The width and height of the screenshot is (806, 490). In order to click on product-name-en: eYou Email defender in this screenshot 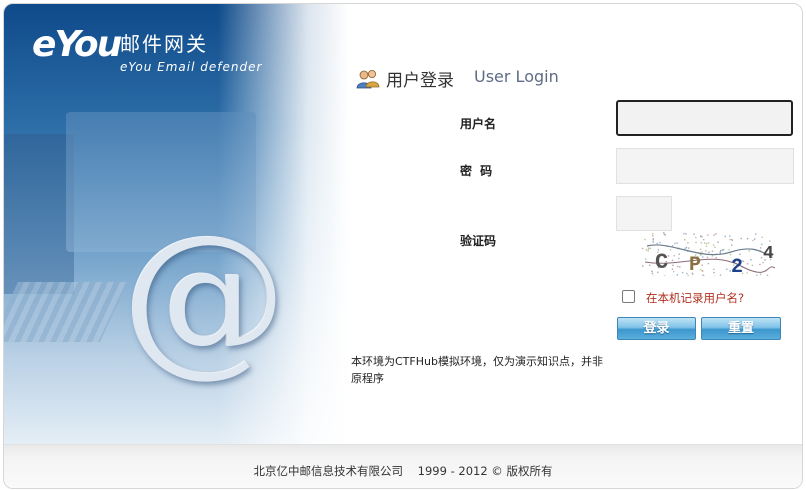, I will do `click(191, 67)`.